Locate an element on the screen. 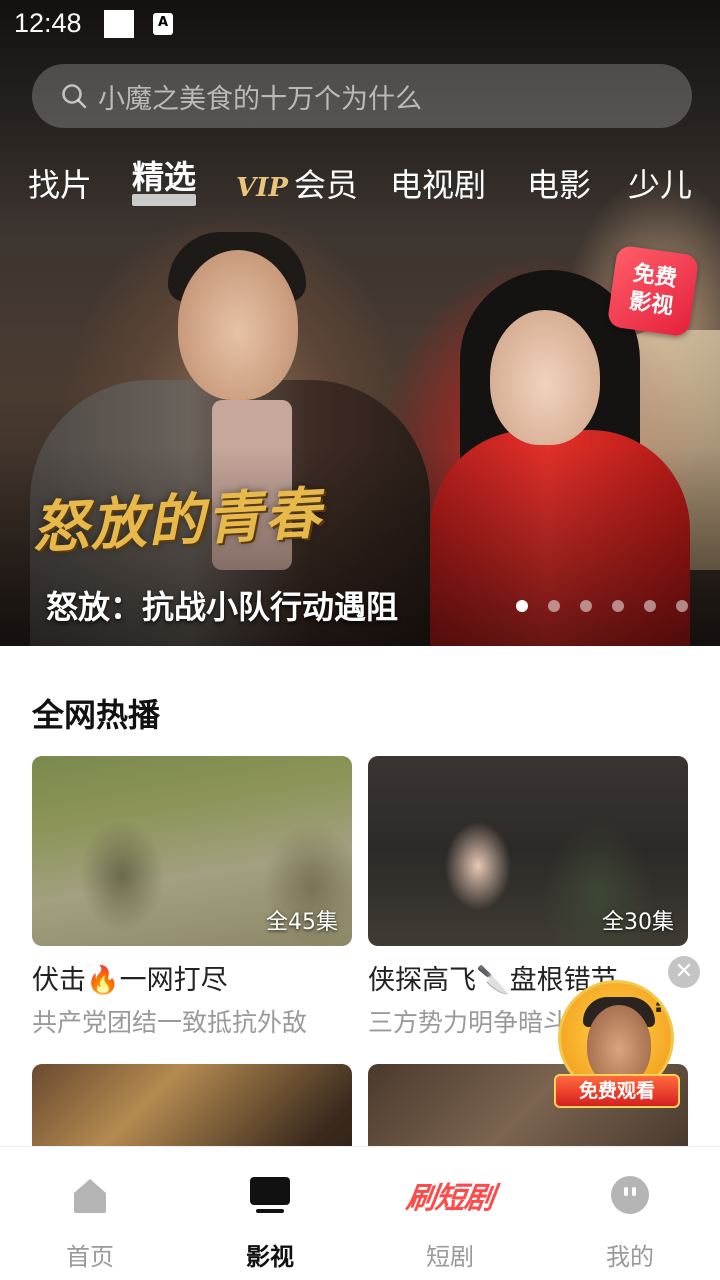  video-subtitle: 共产党团结一致抵抗外敌 is located at coordinates (170, 1022).